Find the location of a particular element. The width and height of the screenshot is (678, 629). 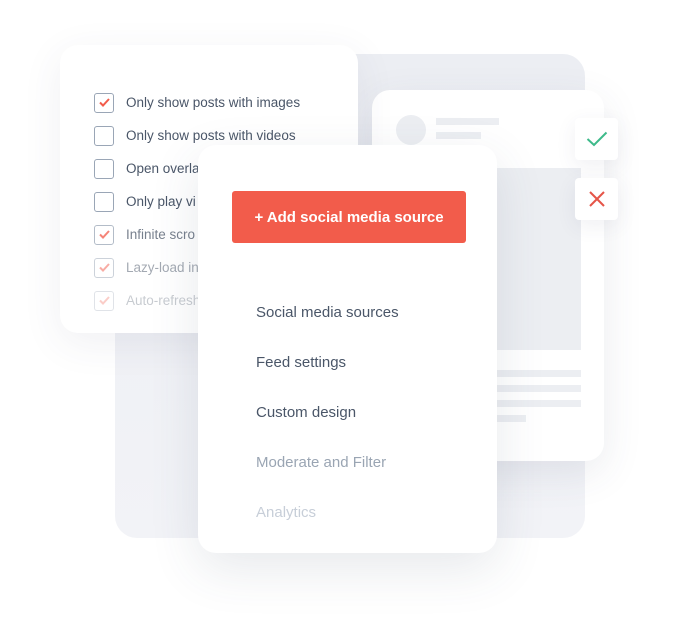

approve-button is located at coordinates (596, 139).